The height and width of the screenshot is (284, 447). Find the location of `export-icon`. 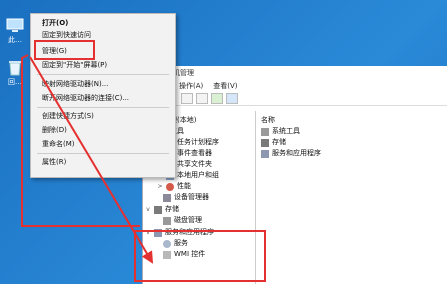

export-icon is located at coordinates (217, 98).